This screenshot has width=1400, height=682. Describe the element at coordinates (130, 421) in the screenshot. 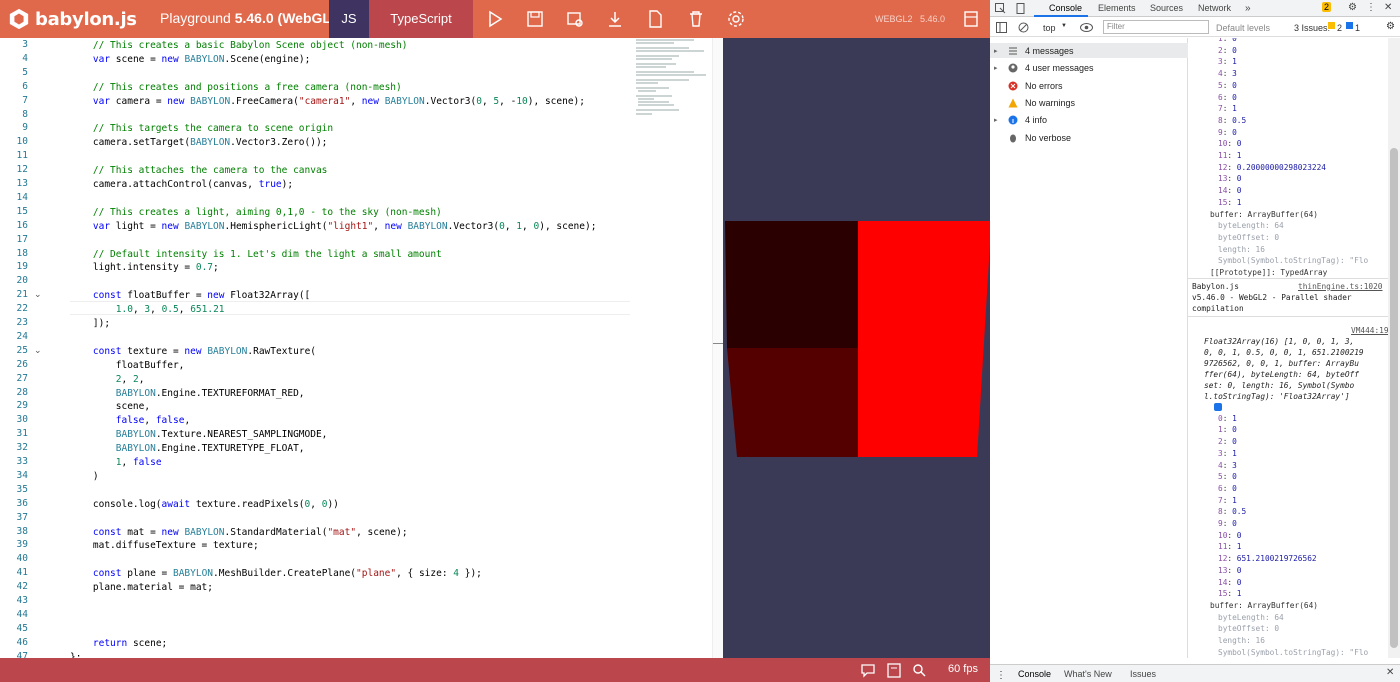

I see `code-line: false, false,` at that location.